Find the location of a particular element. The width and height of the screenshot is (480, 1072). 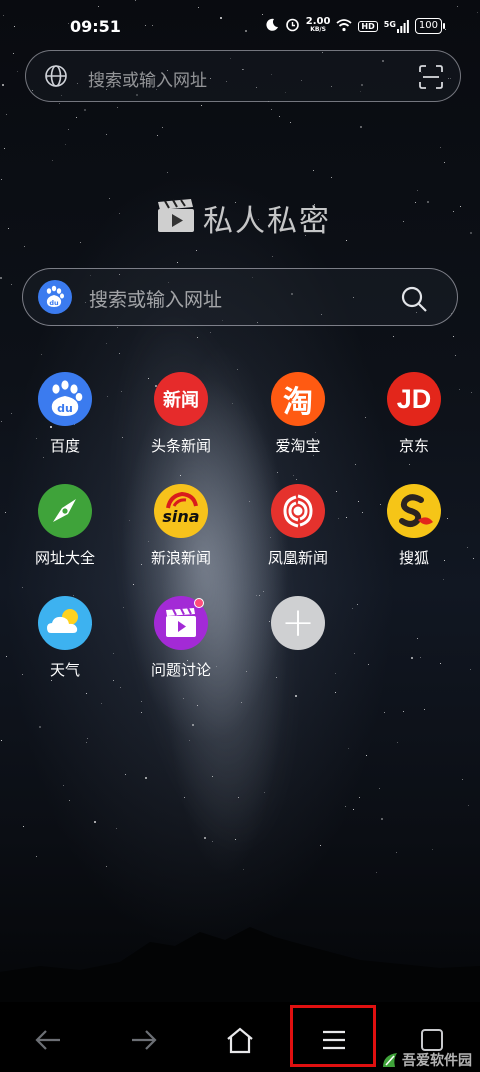

shortcut-label: 问题讨论 is located at coordinates (180, 670).